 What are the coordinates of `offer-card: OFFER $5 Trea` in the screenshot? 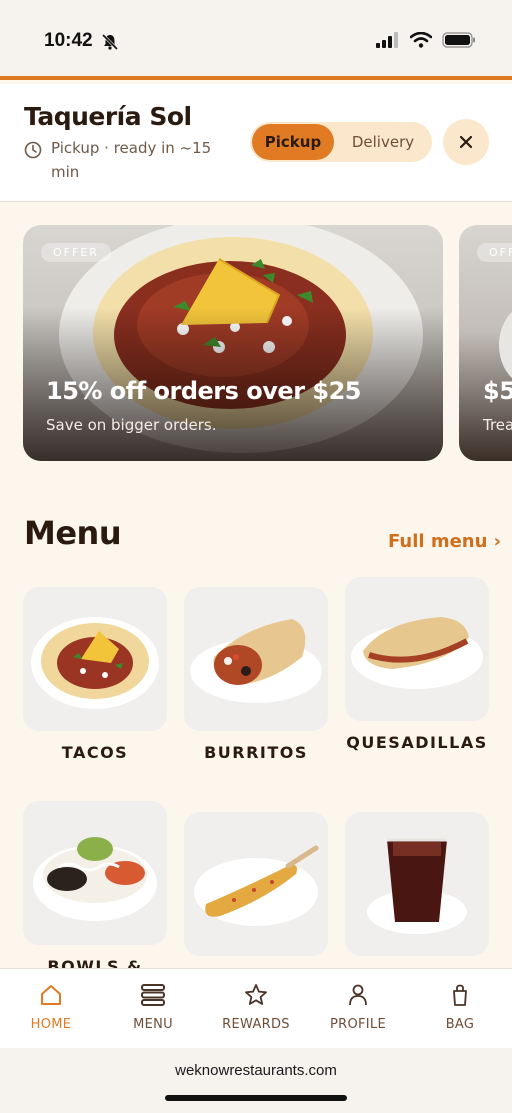 It's located at (485, 343).